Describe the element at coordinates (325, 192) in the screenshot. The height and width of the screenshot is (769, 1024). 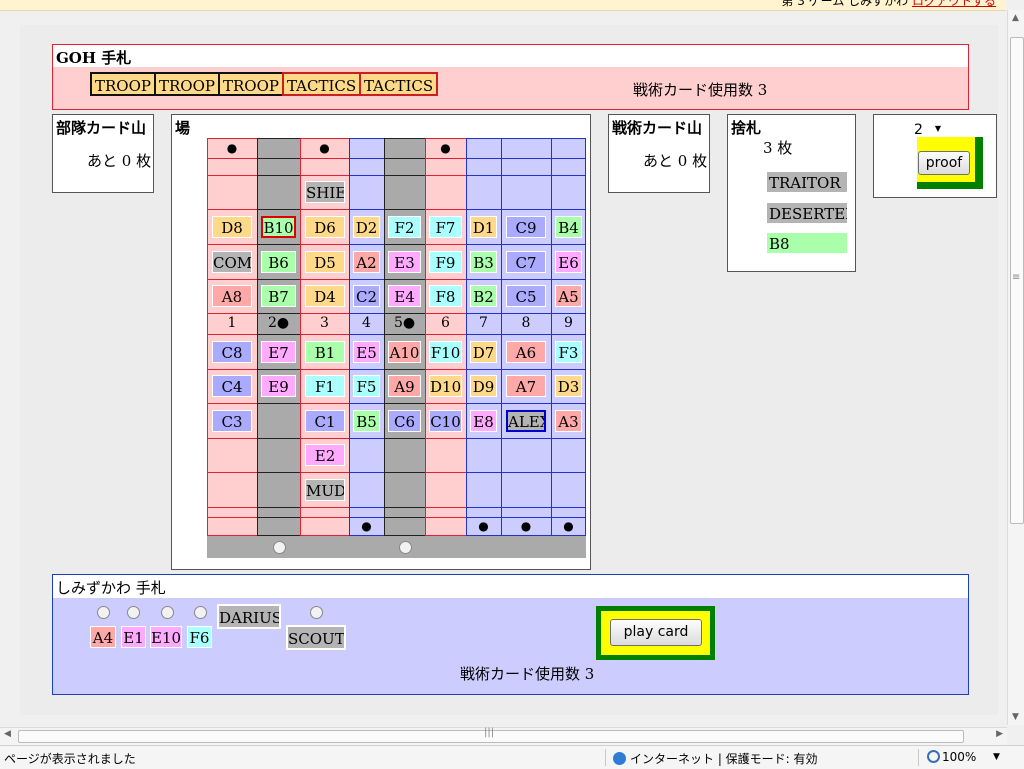
I see `opponent-field-card: SHIELD` at that location.